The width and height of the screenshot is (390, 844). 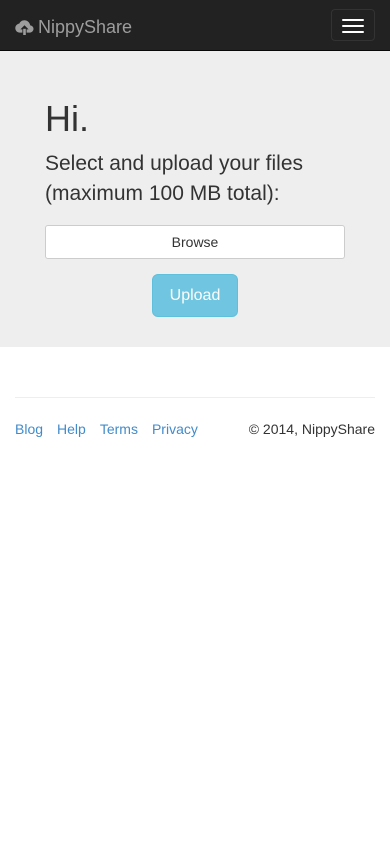 What do you see at coordinates (71, 429) in the screenshot?
I see `footer-link-help: Help` at bounding box center [71, 429].